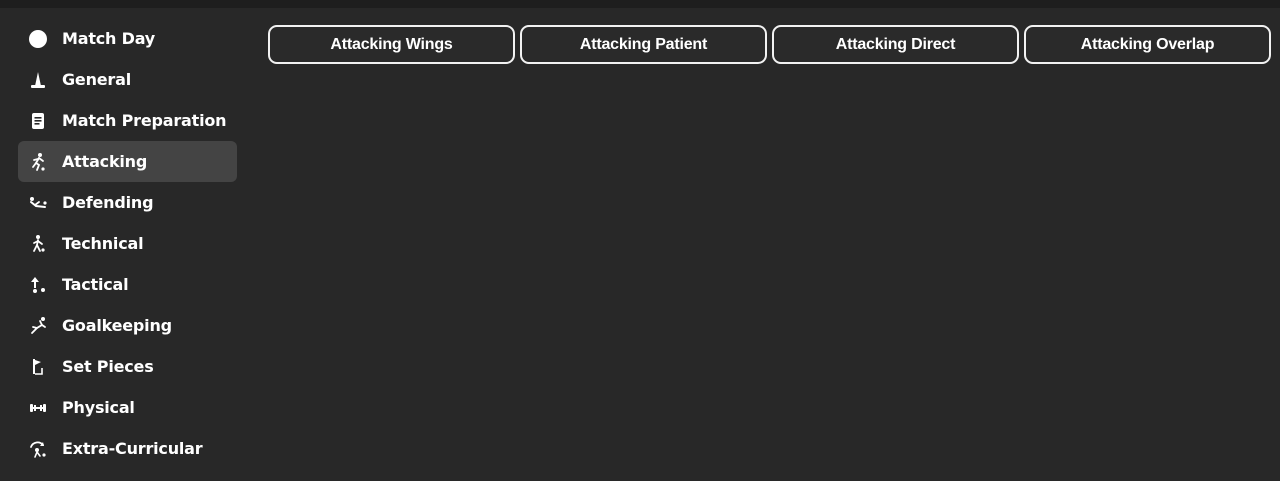  I want to click on corner-flag-icon, so click(38, 367).